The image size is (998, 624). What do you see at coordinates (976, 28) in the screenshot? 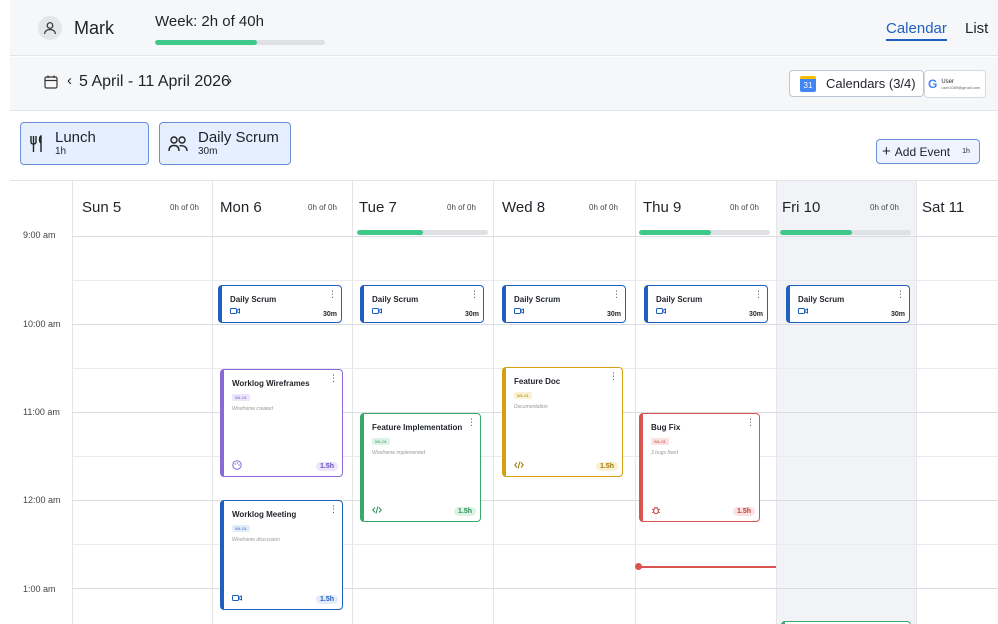
I see `tab-list: List` at bounding box center [976, 28].